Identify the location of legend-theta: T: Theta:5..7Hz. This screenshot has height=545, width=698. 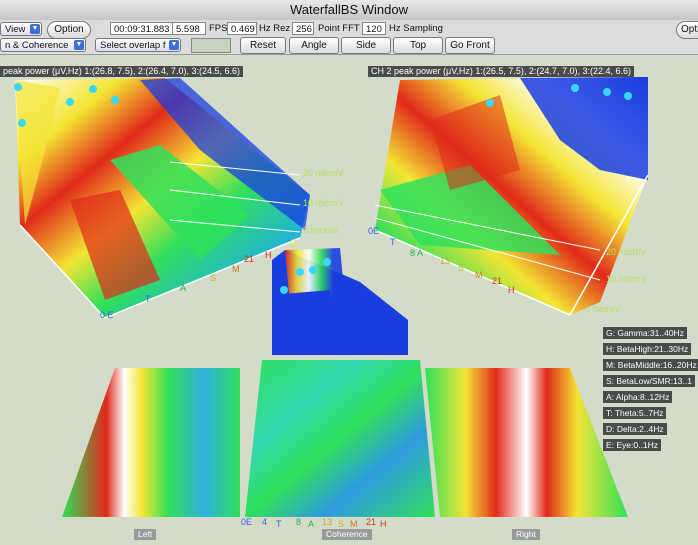
(635, 413).